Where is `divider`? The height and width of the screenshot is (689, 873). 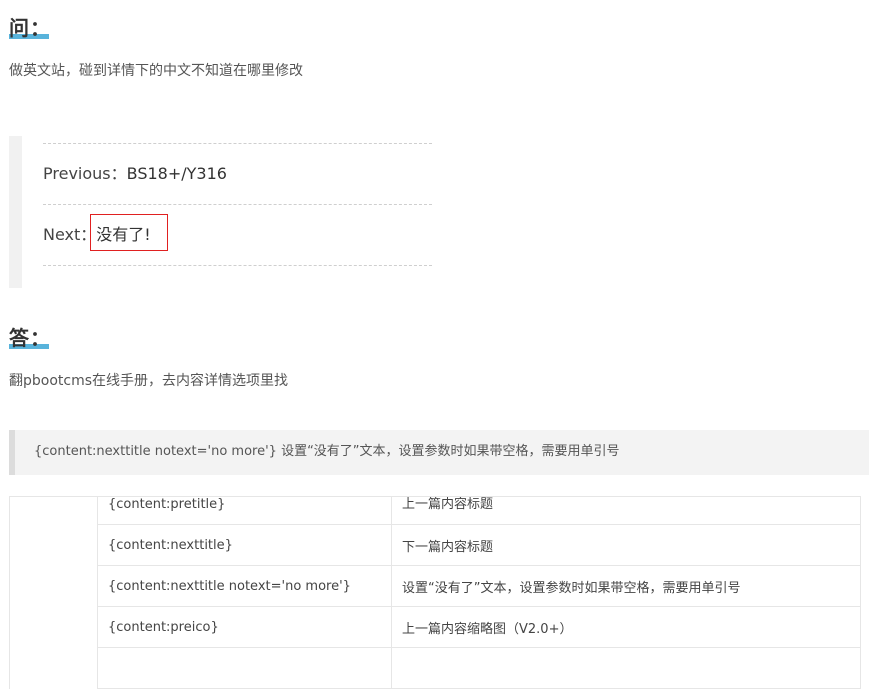 divider is located at coordinates (237, 265).